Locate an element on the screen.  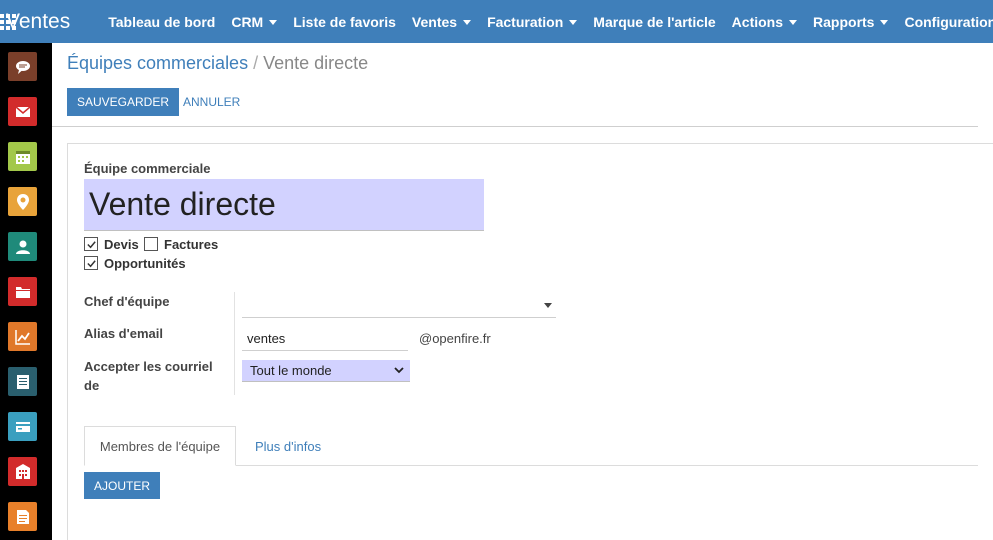
sidebar-app-accounting is located at coordinates (22, 381).